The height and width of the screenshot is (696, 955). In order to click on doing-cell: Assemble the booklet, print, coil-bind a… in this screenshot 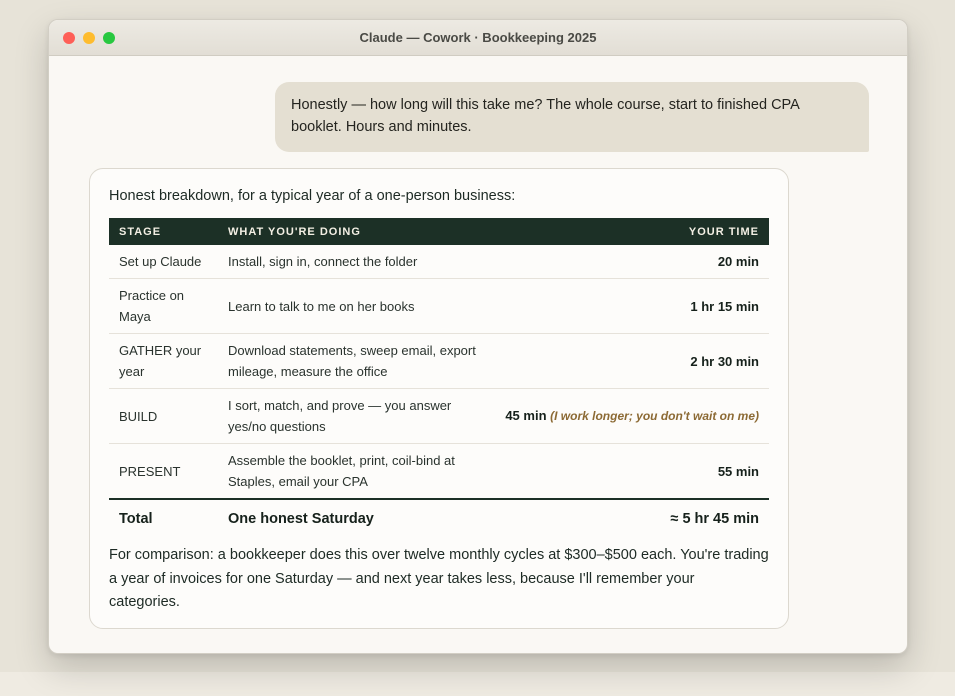, I will do `click(353, 471)`.